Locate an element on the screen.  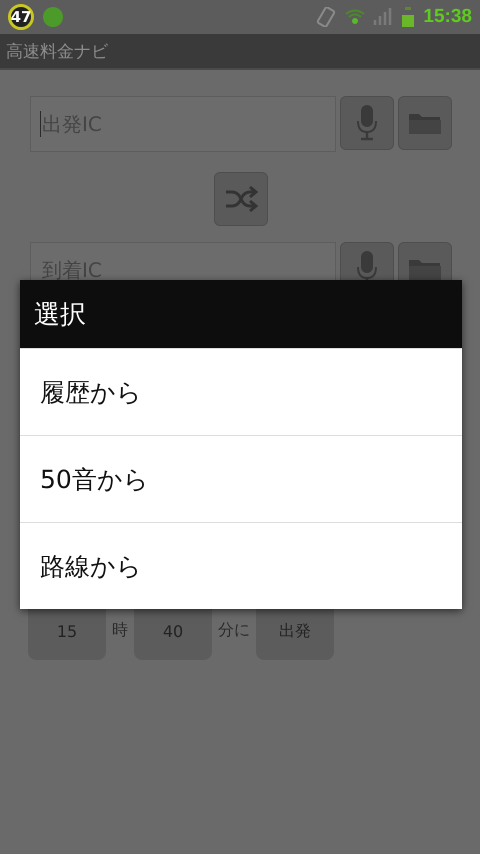
text-cursor is located at coordinates (40, 124).